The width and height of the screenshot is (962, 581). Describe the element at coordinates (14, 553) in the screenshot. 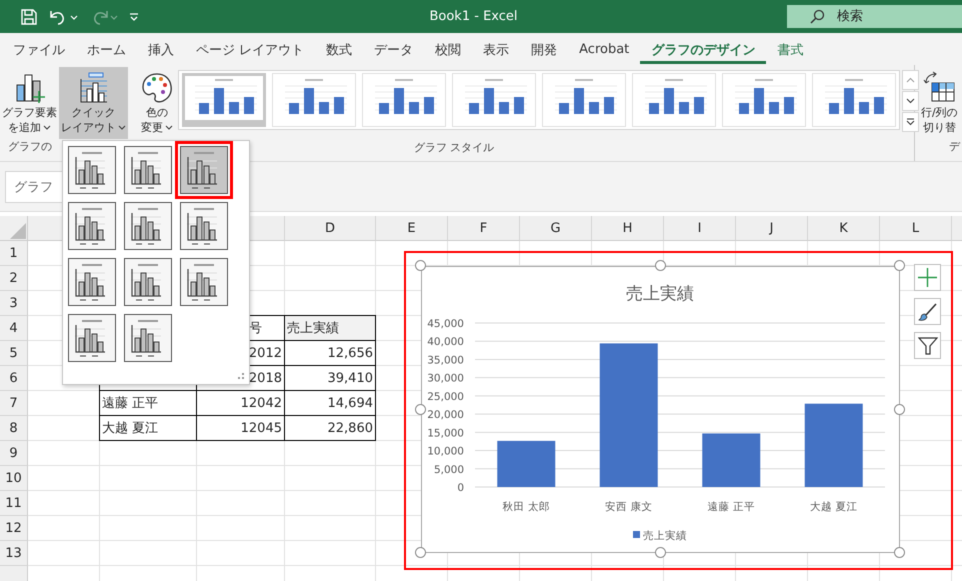

I see `row-header: 13` at that location.